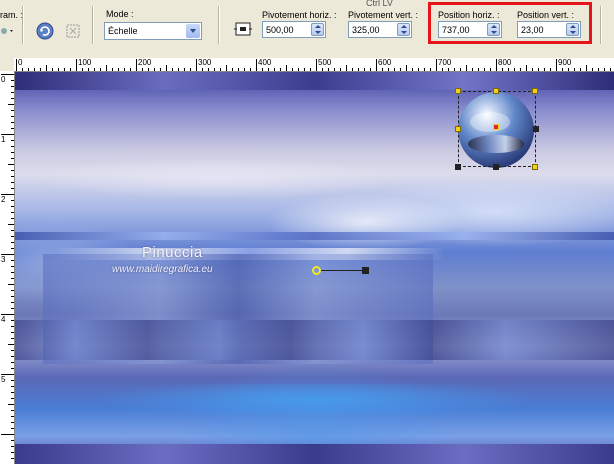 The width and height of the screenshot is (614, 464). Describe the element at coordinates (294, 29) in the screenshot. I see `pivot-h-field` at that location.